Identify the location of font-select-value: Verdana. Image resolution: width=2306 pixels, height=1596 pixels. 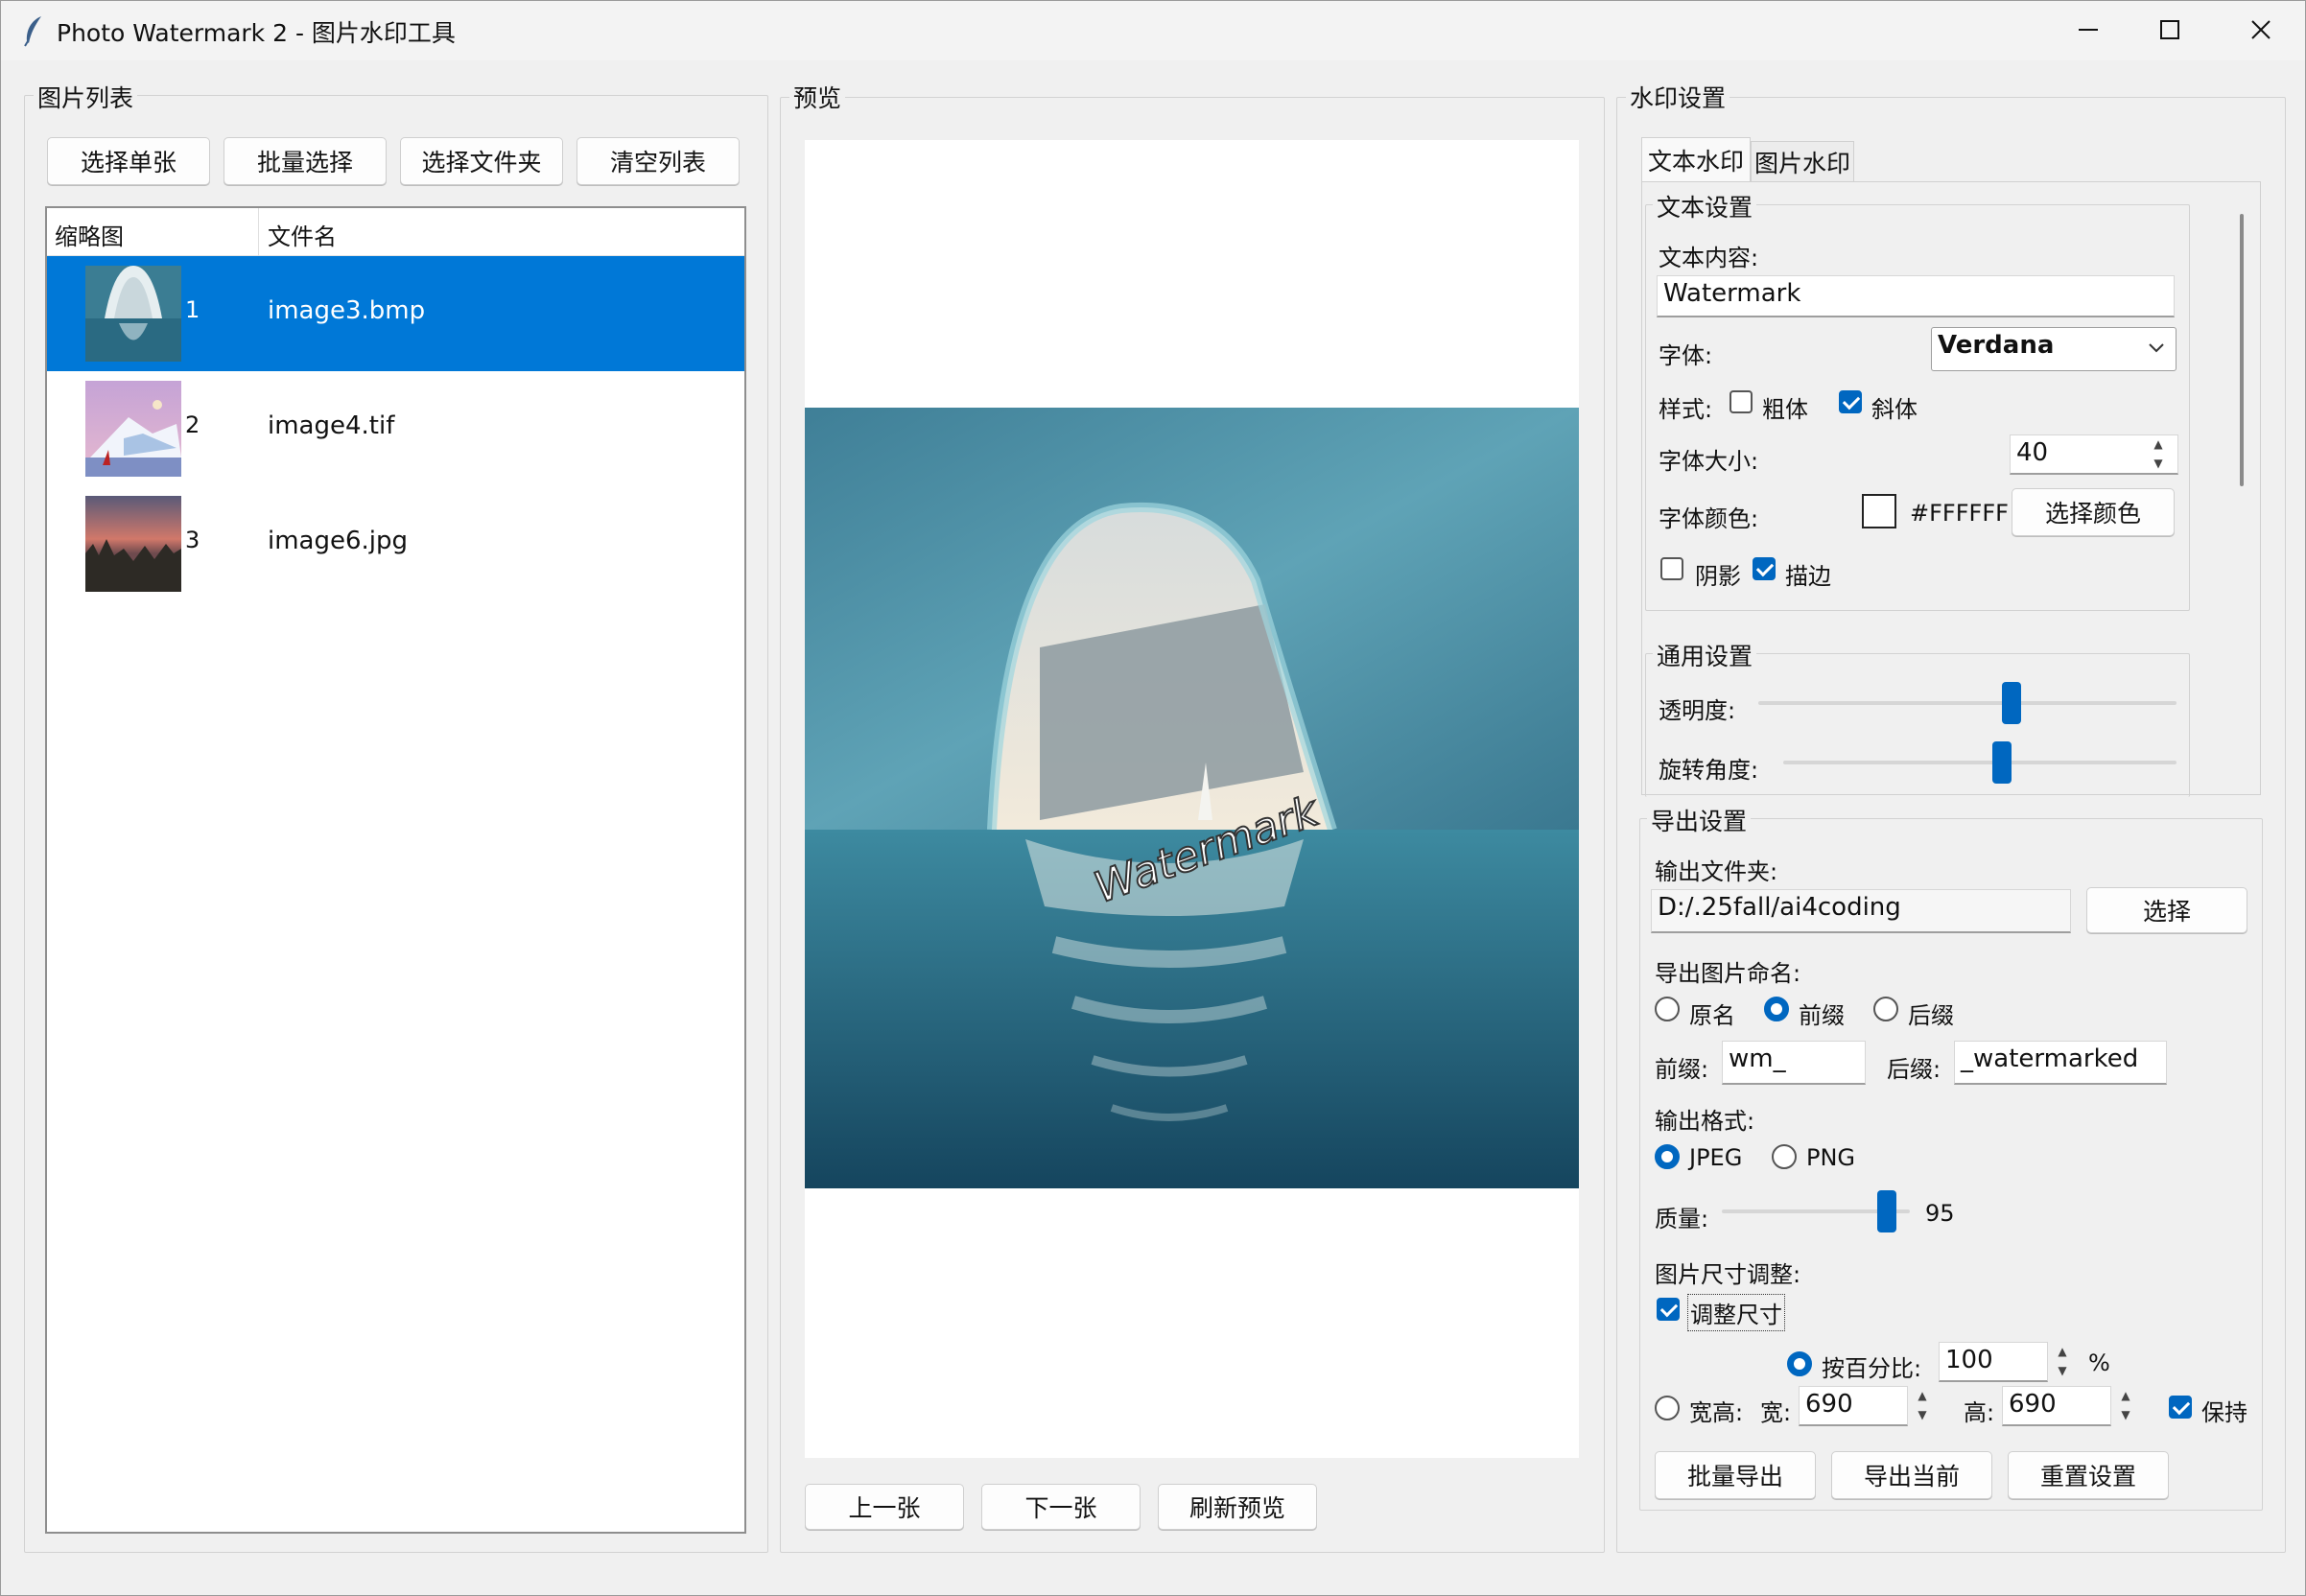
(1997, 345).